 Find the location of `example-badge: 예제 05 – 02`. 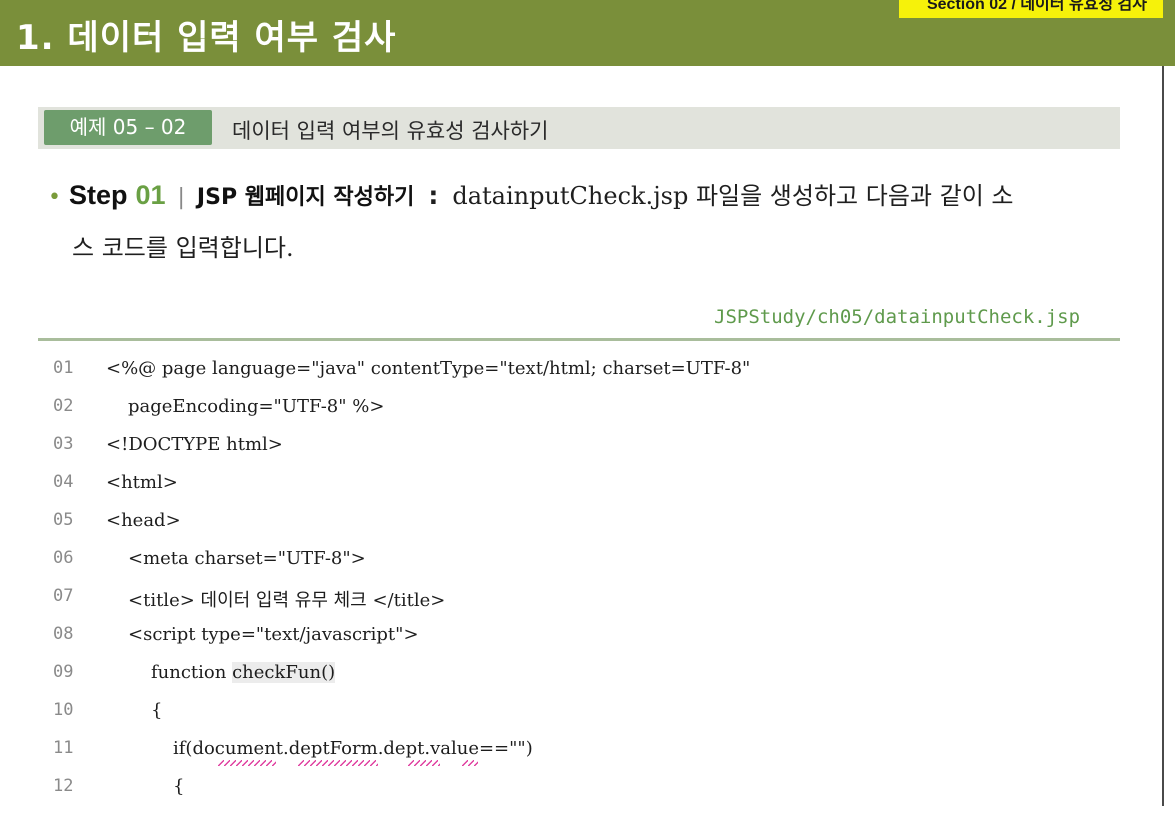

example-badge: 예제 05 – 02 is located at coordinates (128, 127).